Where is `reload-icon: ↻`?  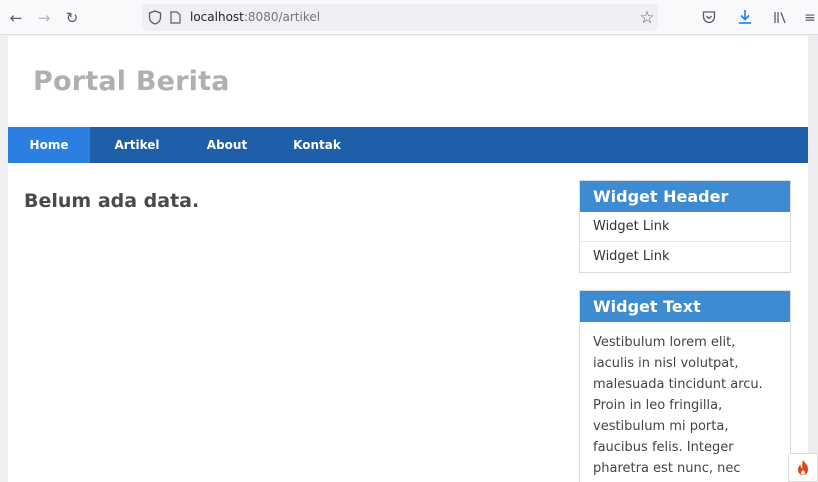
reload-icon: ↻ is located at coordinates (72, 18).